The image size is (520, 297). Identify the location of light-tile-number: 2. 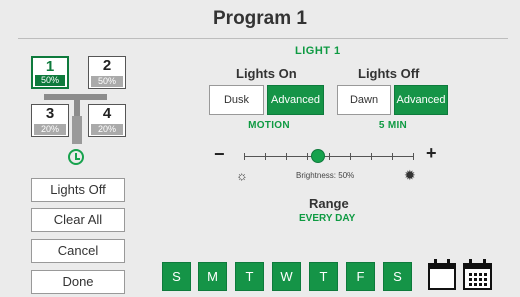
(107, 65).